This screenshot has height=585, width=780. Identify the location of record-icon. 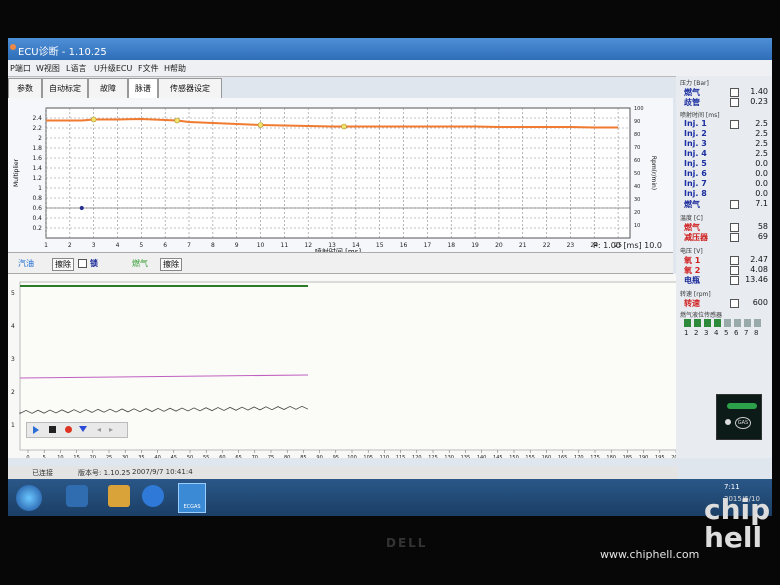
(68, 429).